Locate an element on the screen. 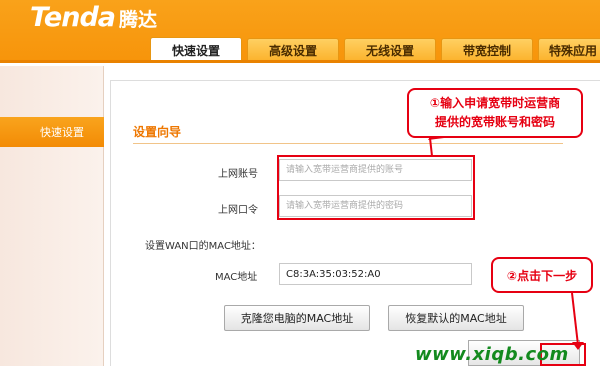 This screenshot has width=600, height=366. section-title: 设置向导 is located at coordinates (157, 132).